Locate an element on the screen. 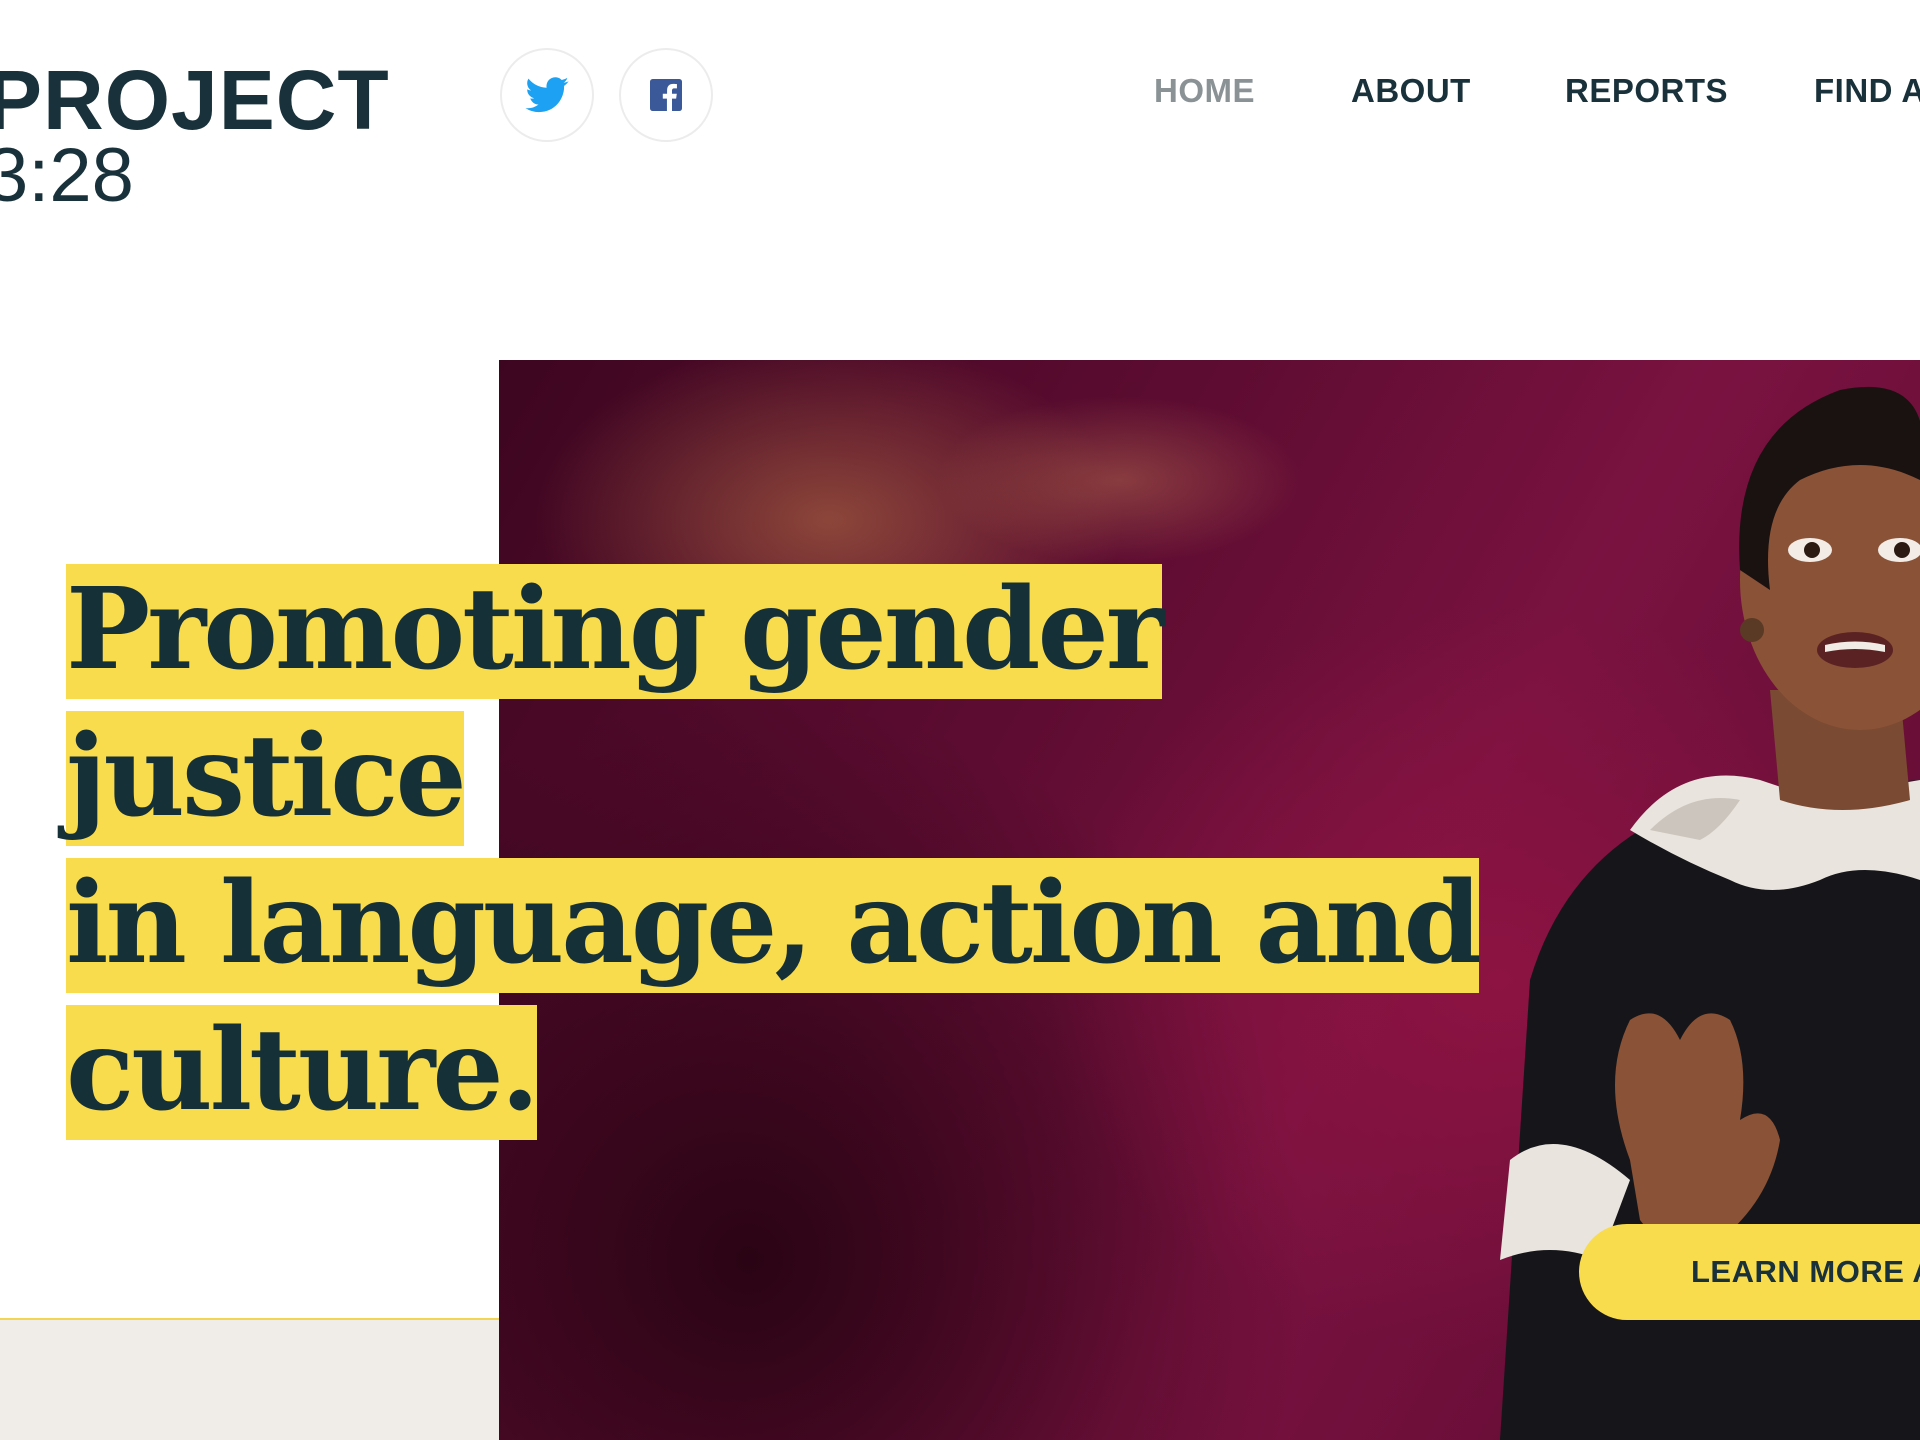 Image resolution: width=1920 pixels, height=1440 pixels. headline-line-2: in language, action and is located at coordinates (774, 925).